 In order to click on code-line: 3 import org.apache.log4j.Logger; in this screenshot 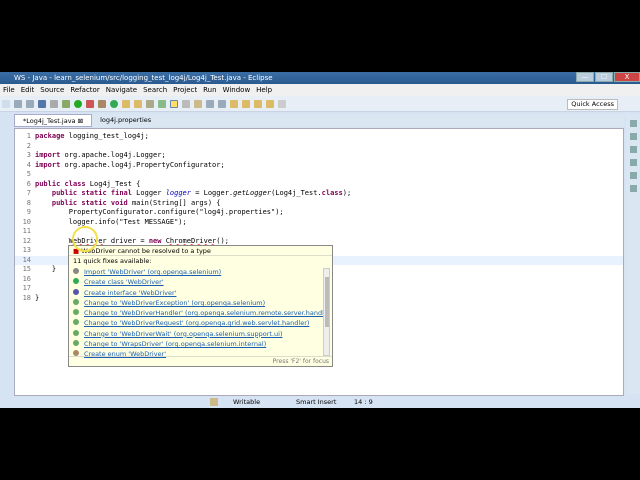, I will do `click(319, 156)`.